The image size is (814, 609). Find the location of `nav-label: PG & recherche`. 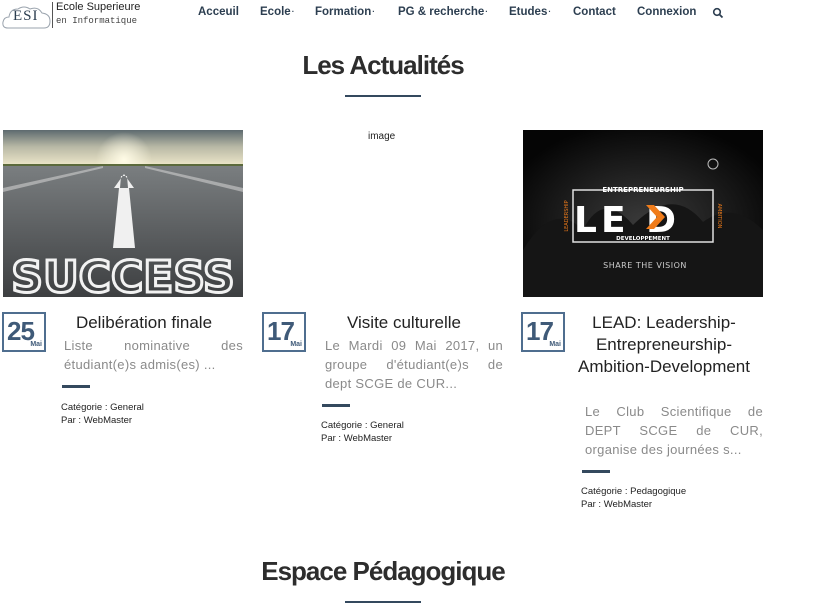

nav-label: PG & recherche is located at coordinates (441, 12).